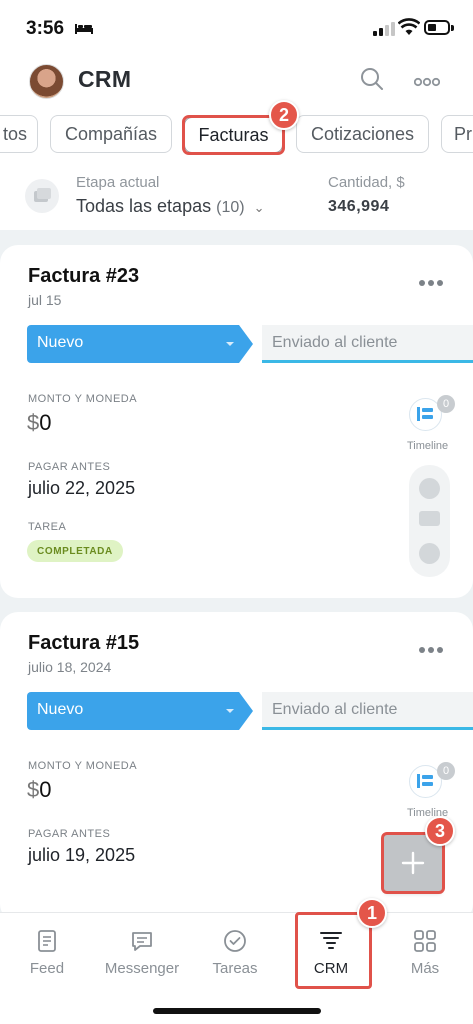  What do you see at coordinates (45, 300) in the screenshot?
I see `invoice-date: jul 15` at bounding box center [45, 300].